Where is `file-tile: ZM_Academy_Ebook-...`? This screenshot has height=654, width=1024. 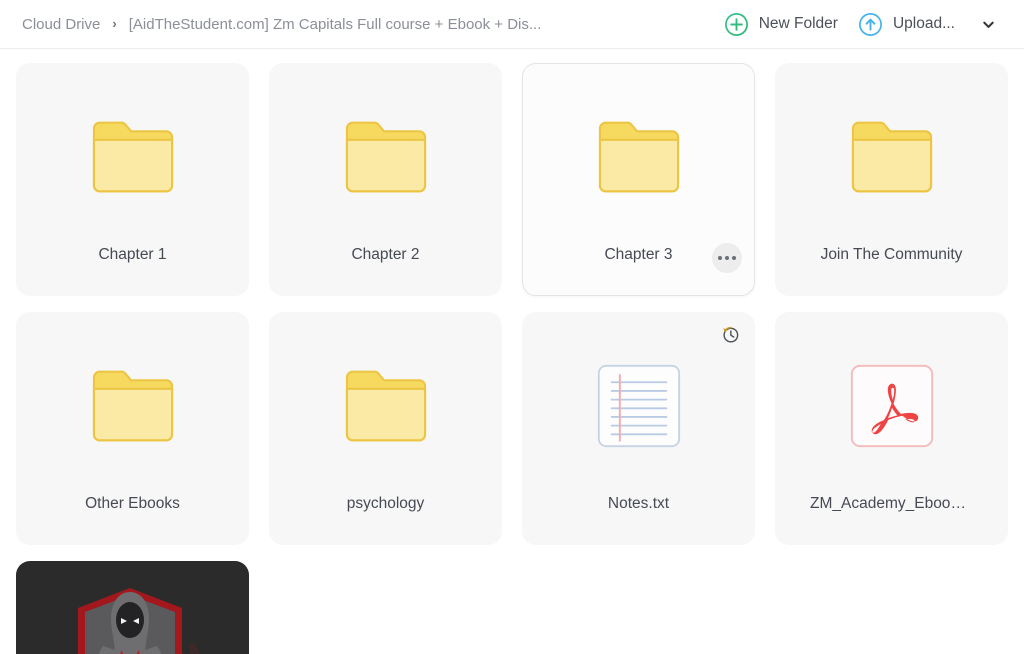 file-tile: ZM_Academy_Ebook-... is located at coordinates (891, 428).